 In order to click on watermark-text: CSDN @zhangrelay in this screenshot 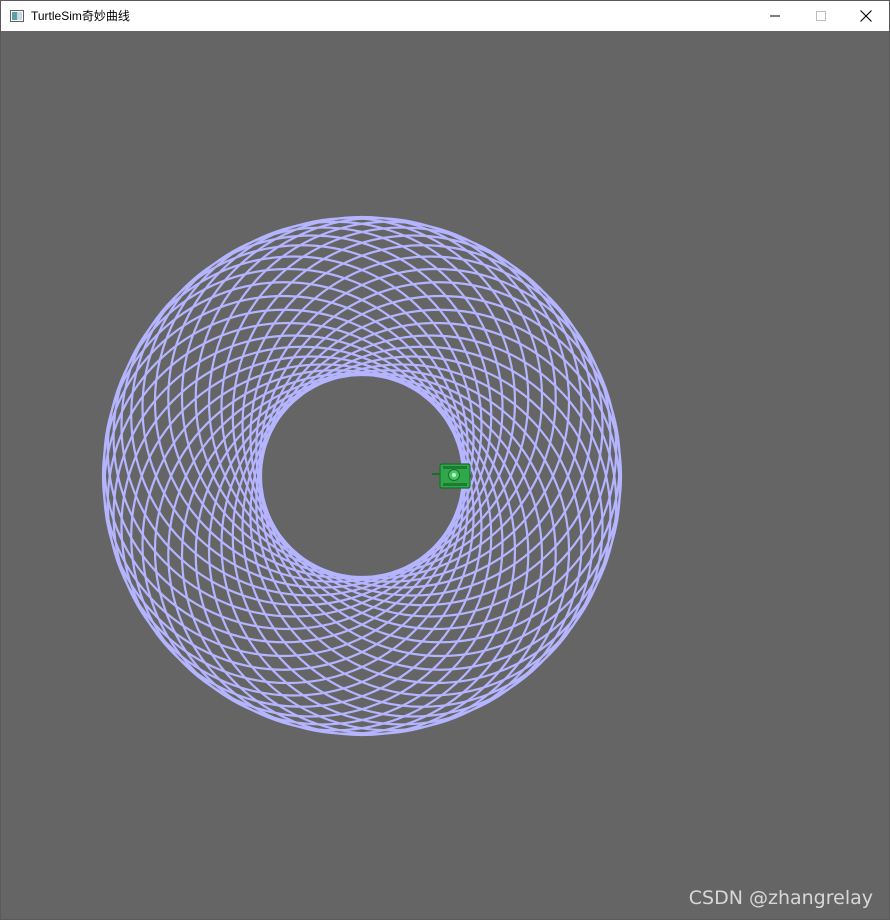, I will do `click(780, 898)`.